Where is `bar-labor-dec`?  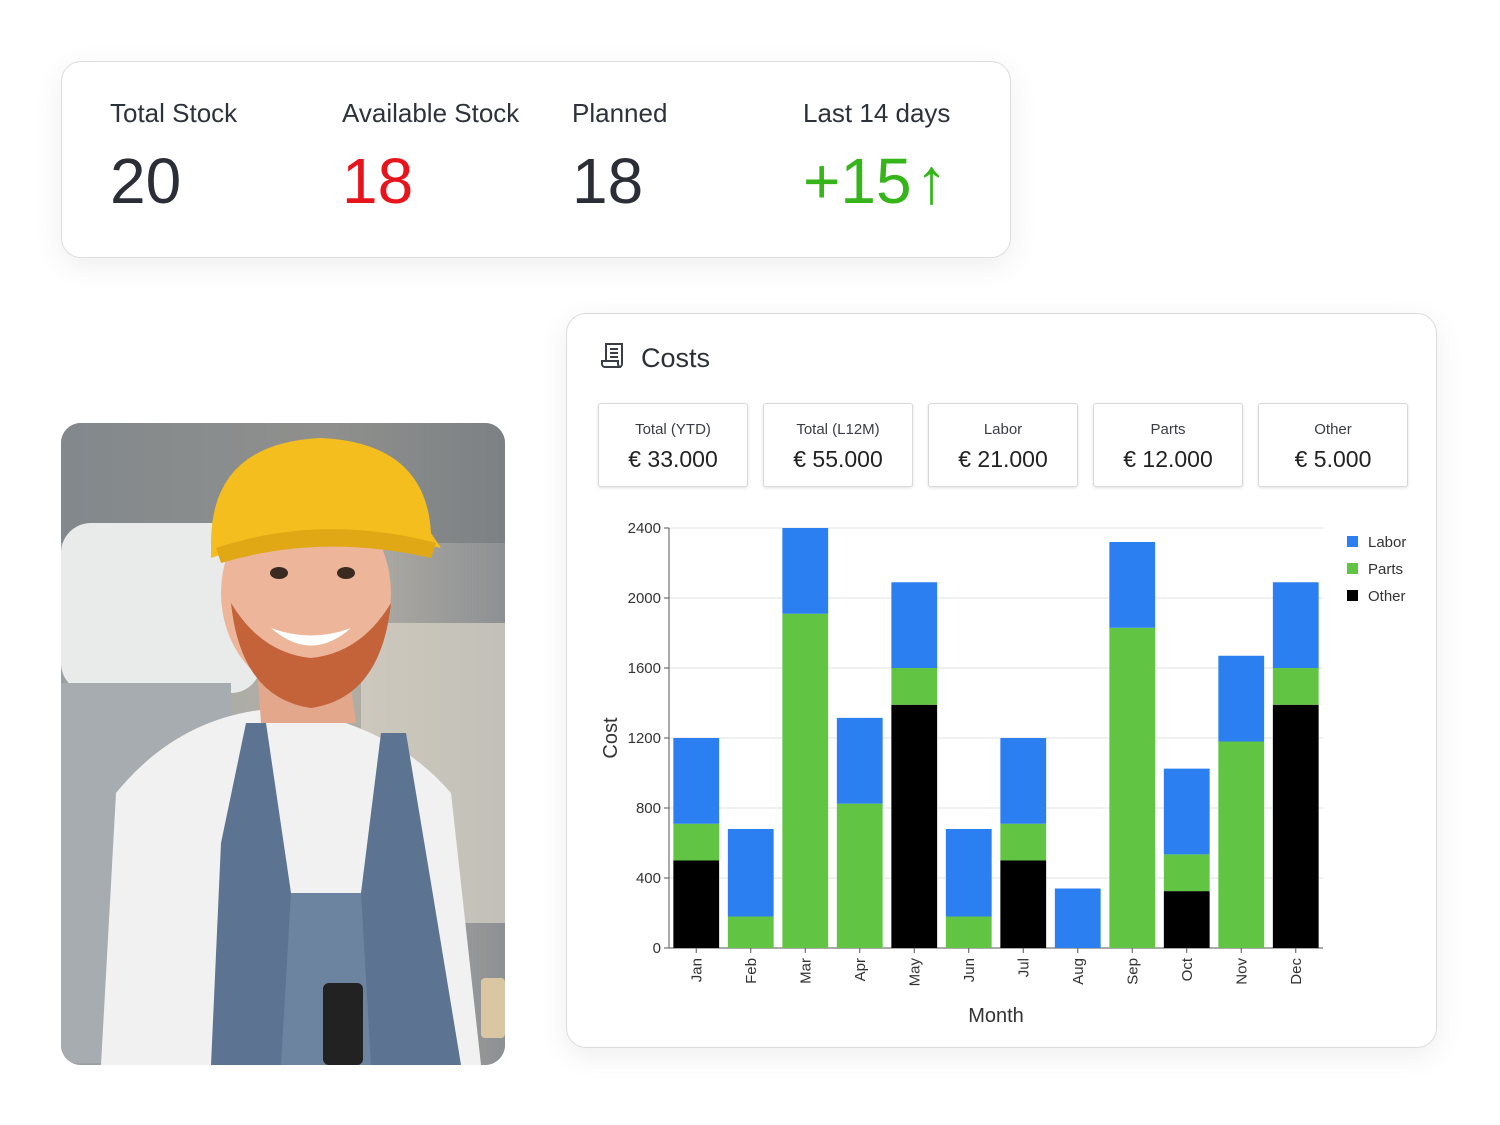
bar-labor-dec is located at coordinates (1295, 625).